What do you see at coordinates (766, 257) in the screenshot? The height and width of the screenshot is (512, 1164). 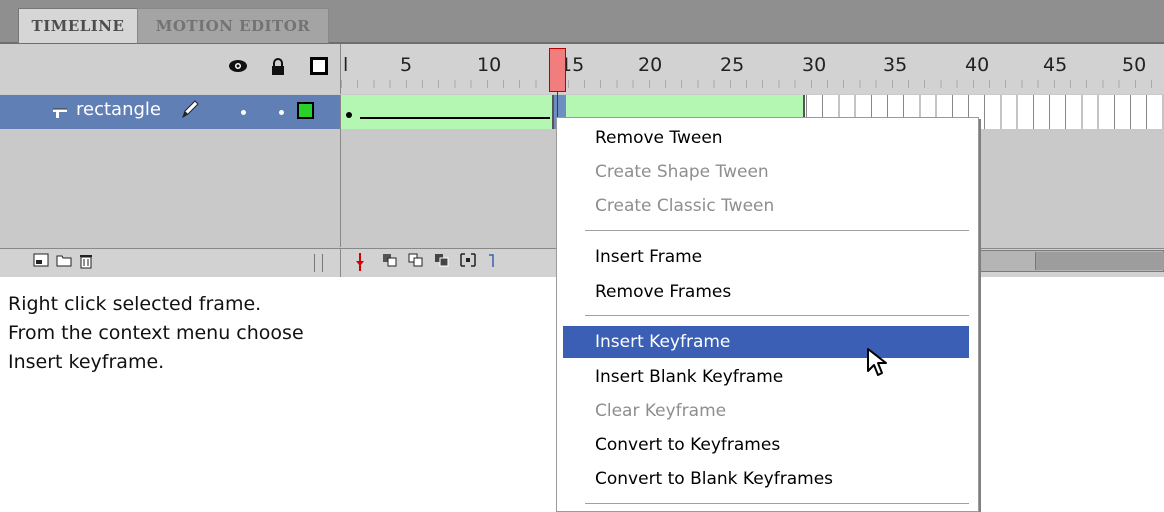 I see `menu-item-insert-frame: Insert Frame` at bounding box center [766, 257].